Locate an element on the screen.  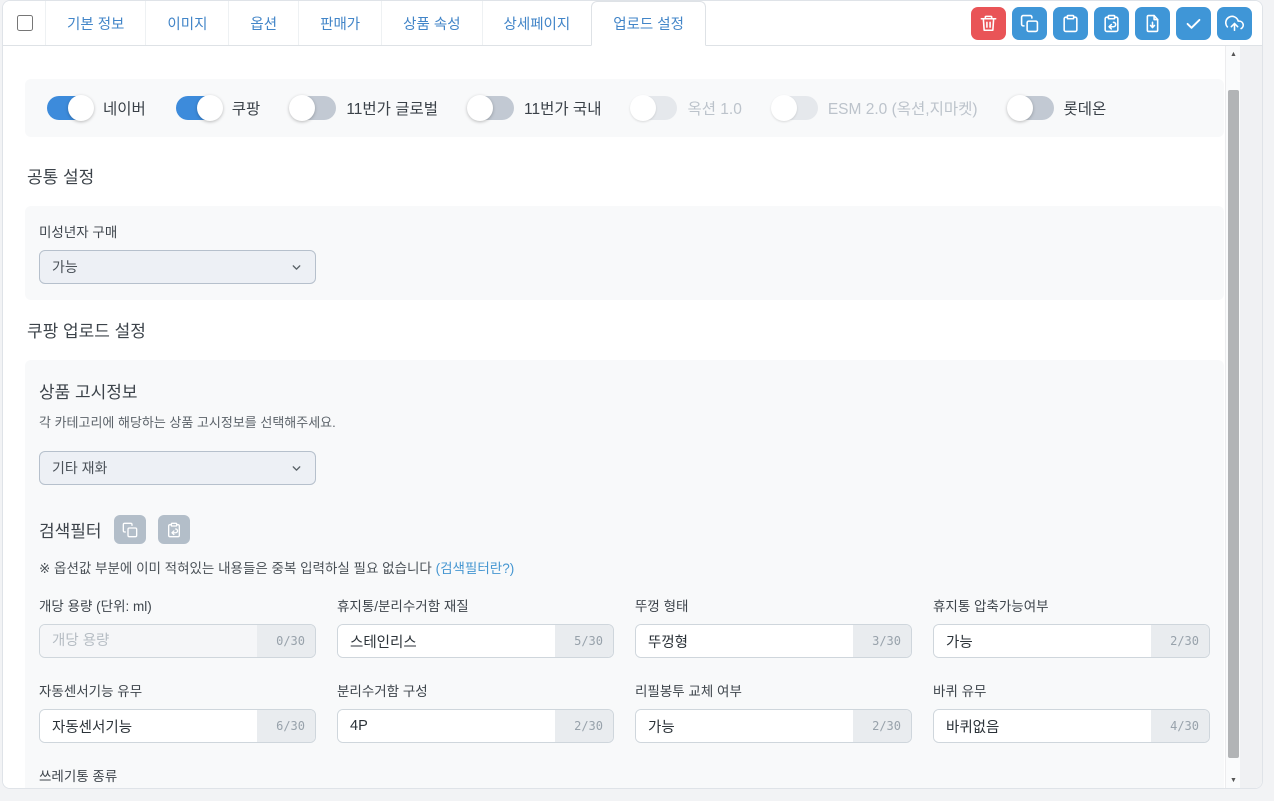
paste-button is located at coordinates (1111, 23).